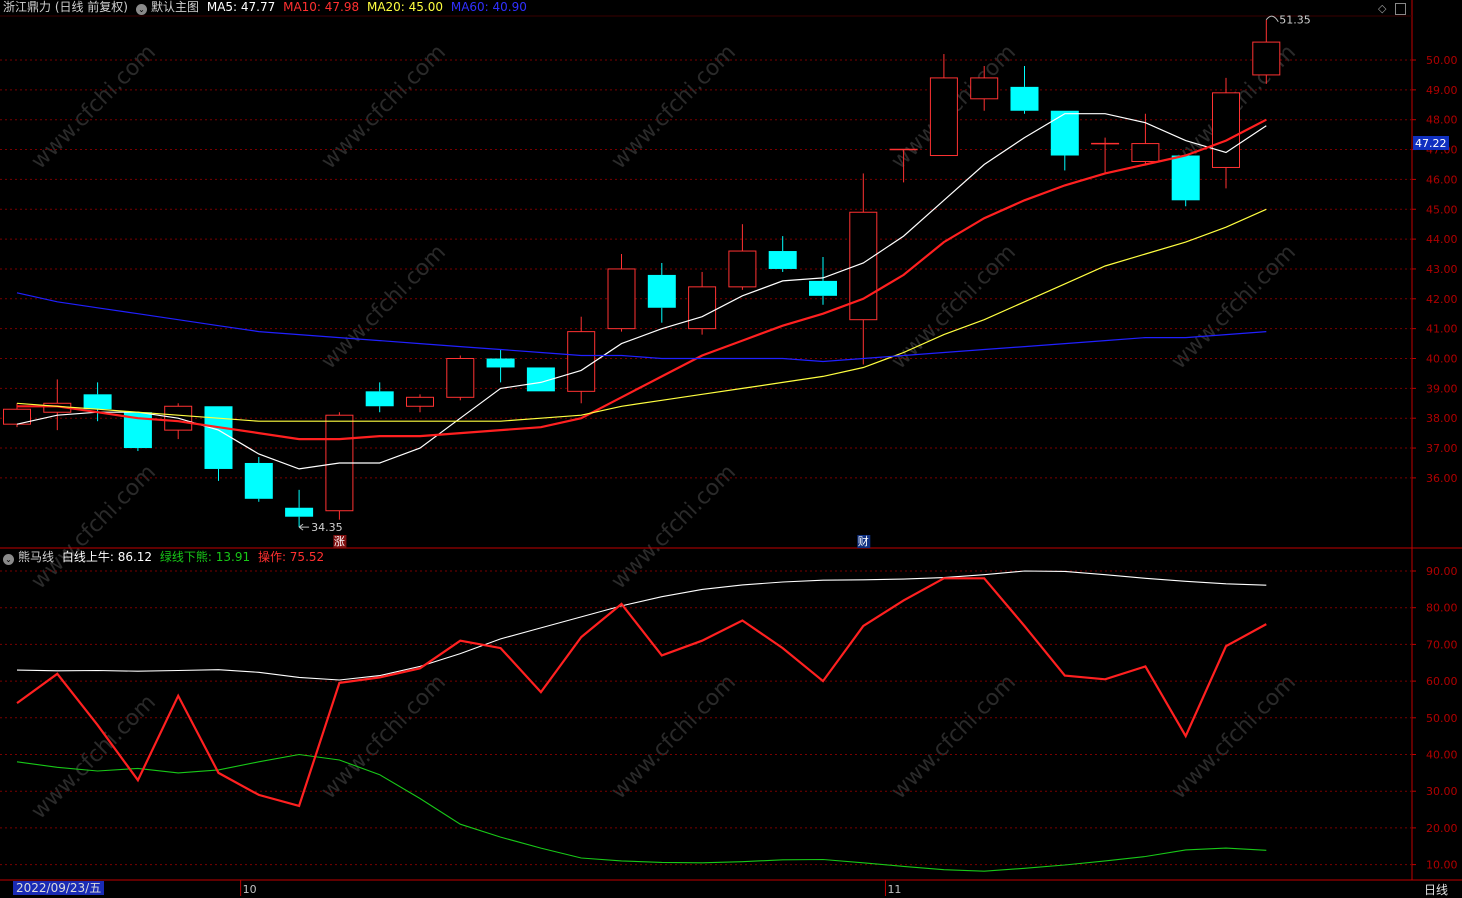  What do you see at coordinates (327, 527) in the screenshot?
I see `min-price-label: 34.35` at bounding box center [327, 527].